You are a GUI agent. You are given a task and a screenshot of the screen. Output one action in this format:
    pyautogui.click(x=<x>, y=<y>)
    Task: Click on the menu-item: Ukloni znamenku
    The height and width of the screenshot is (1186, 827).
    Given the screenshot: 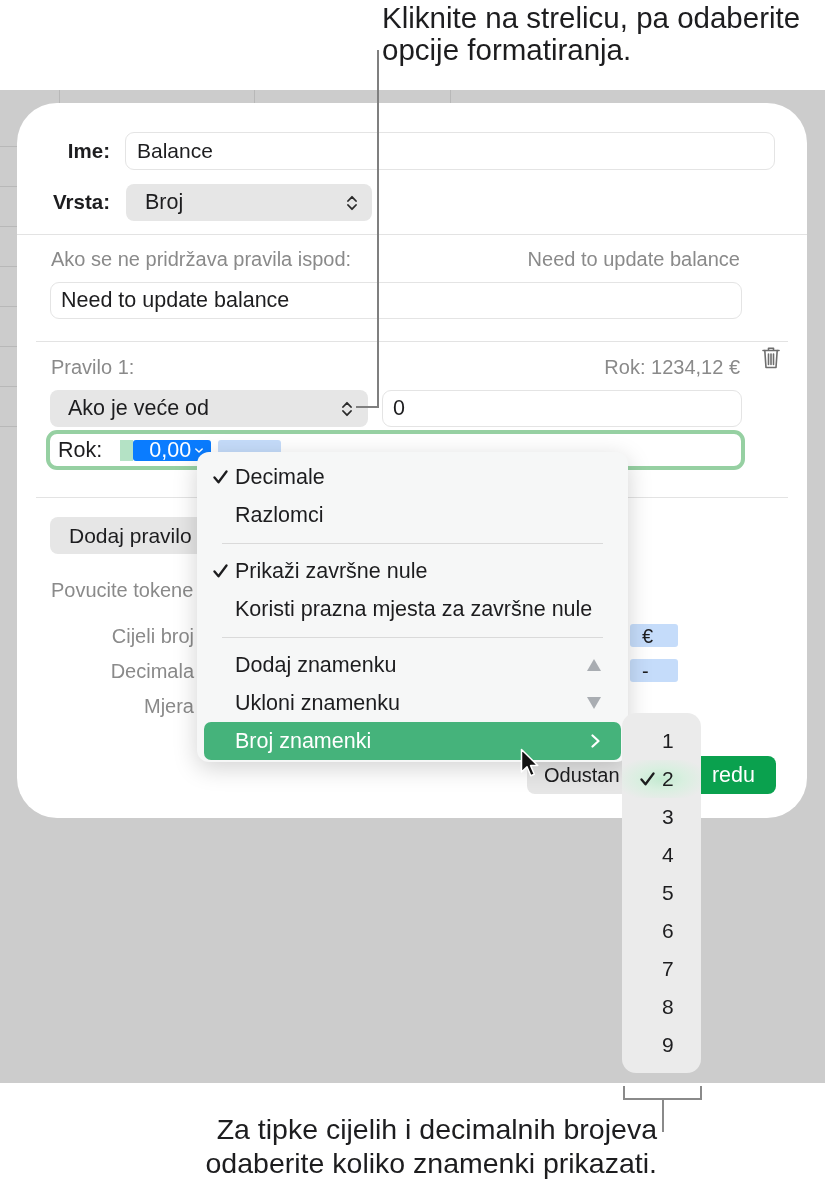 What is the action you would take?
    pyautogui.click(x=412, y=703)
    